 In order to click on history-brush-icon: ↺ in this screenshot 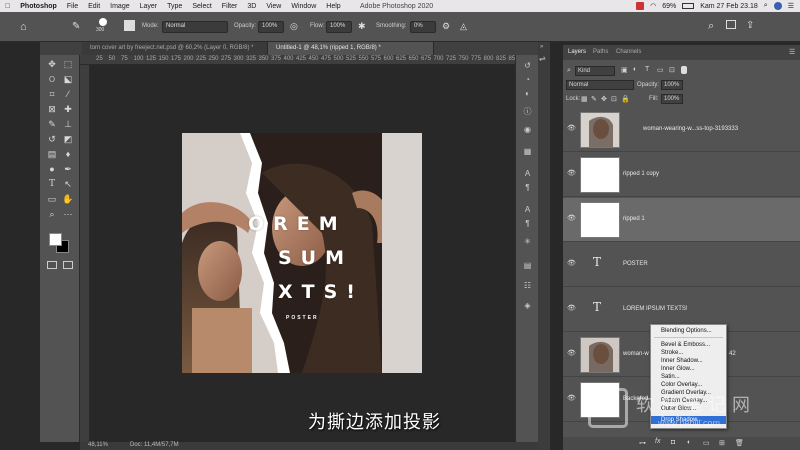, I will do `click(52, 139)`.